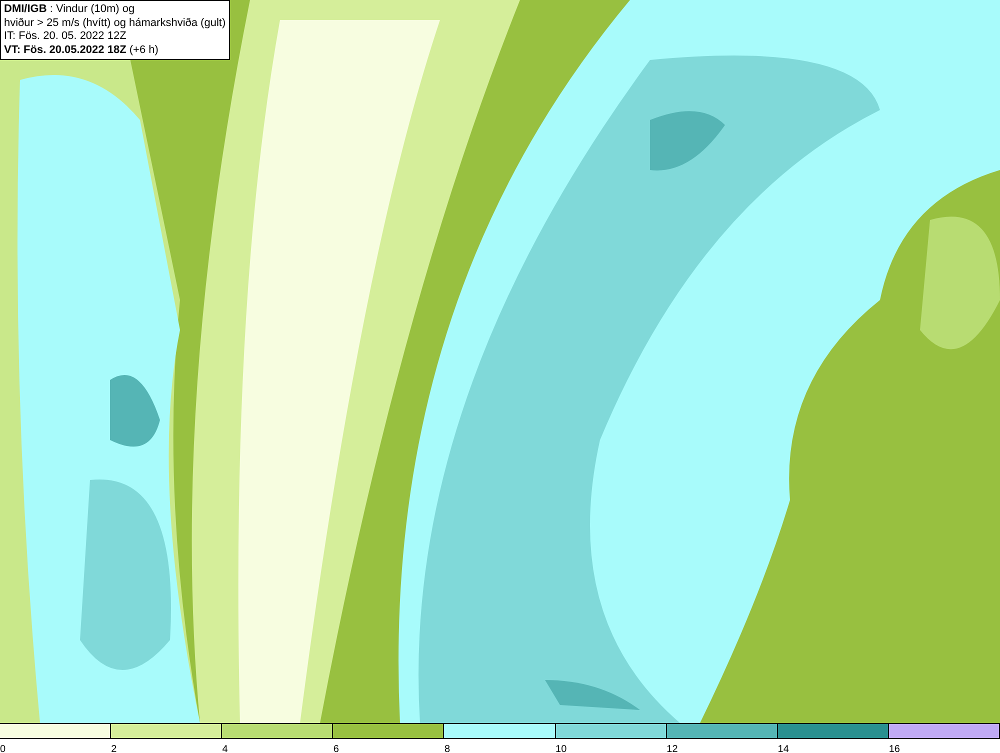 This screenshot has height=753, width=1000. Describe the element at coordinates (336, 748) in the screenshot. I see `scale-label: 6` at that location.